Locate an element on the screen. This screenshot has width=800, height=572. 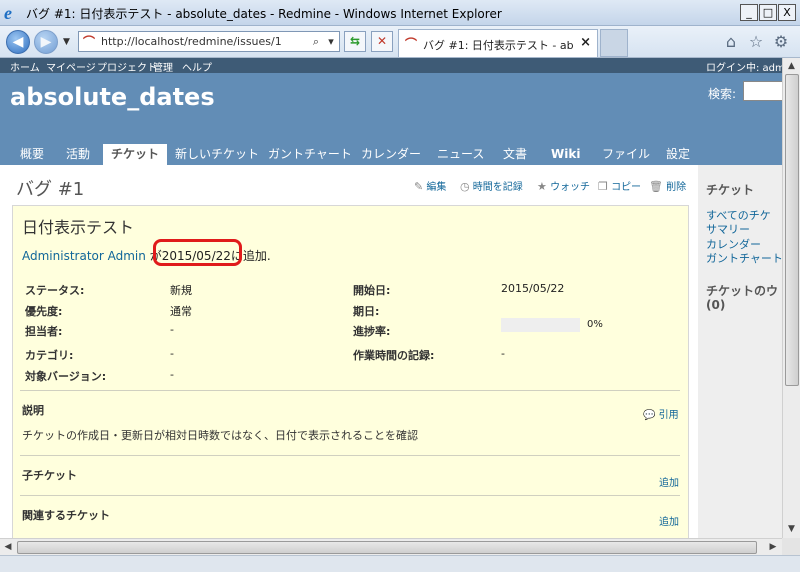
horizontal-scroll-thumb is located at coordinates (387, 547).